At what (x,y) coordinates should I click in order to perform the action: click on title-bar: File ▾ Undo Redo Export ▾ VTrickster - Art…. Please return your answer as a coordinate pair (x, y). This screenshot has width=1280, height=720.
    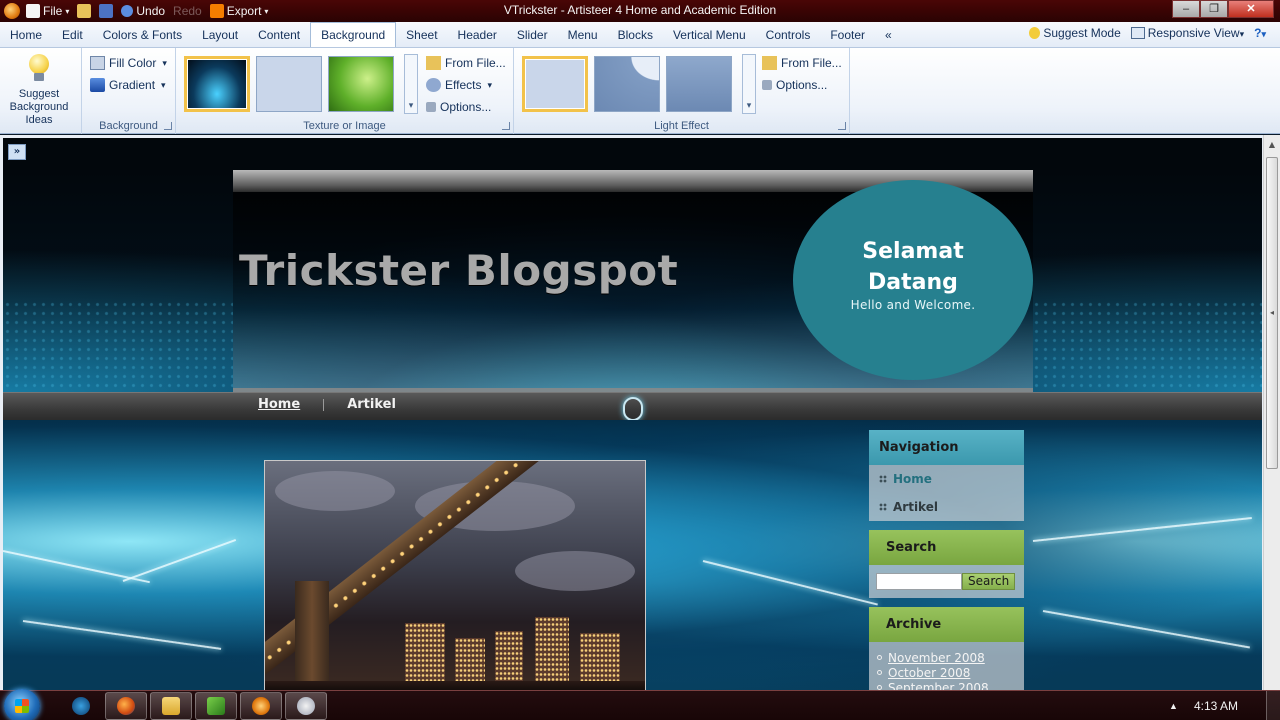
    Looking at the image, I should click on (640, 11).